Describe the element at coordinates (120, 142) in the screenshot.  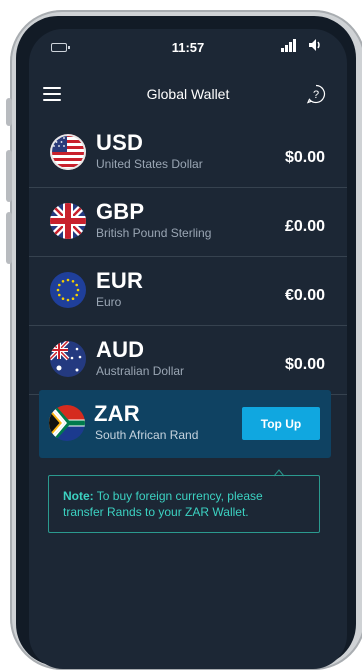
I see `currency-code: USD` at that location.